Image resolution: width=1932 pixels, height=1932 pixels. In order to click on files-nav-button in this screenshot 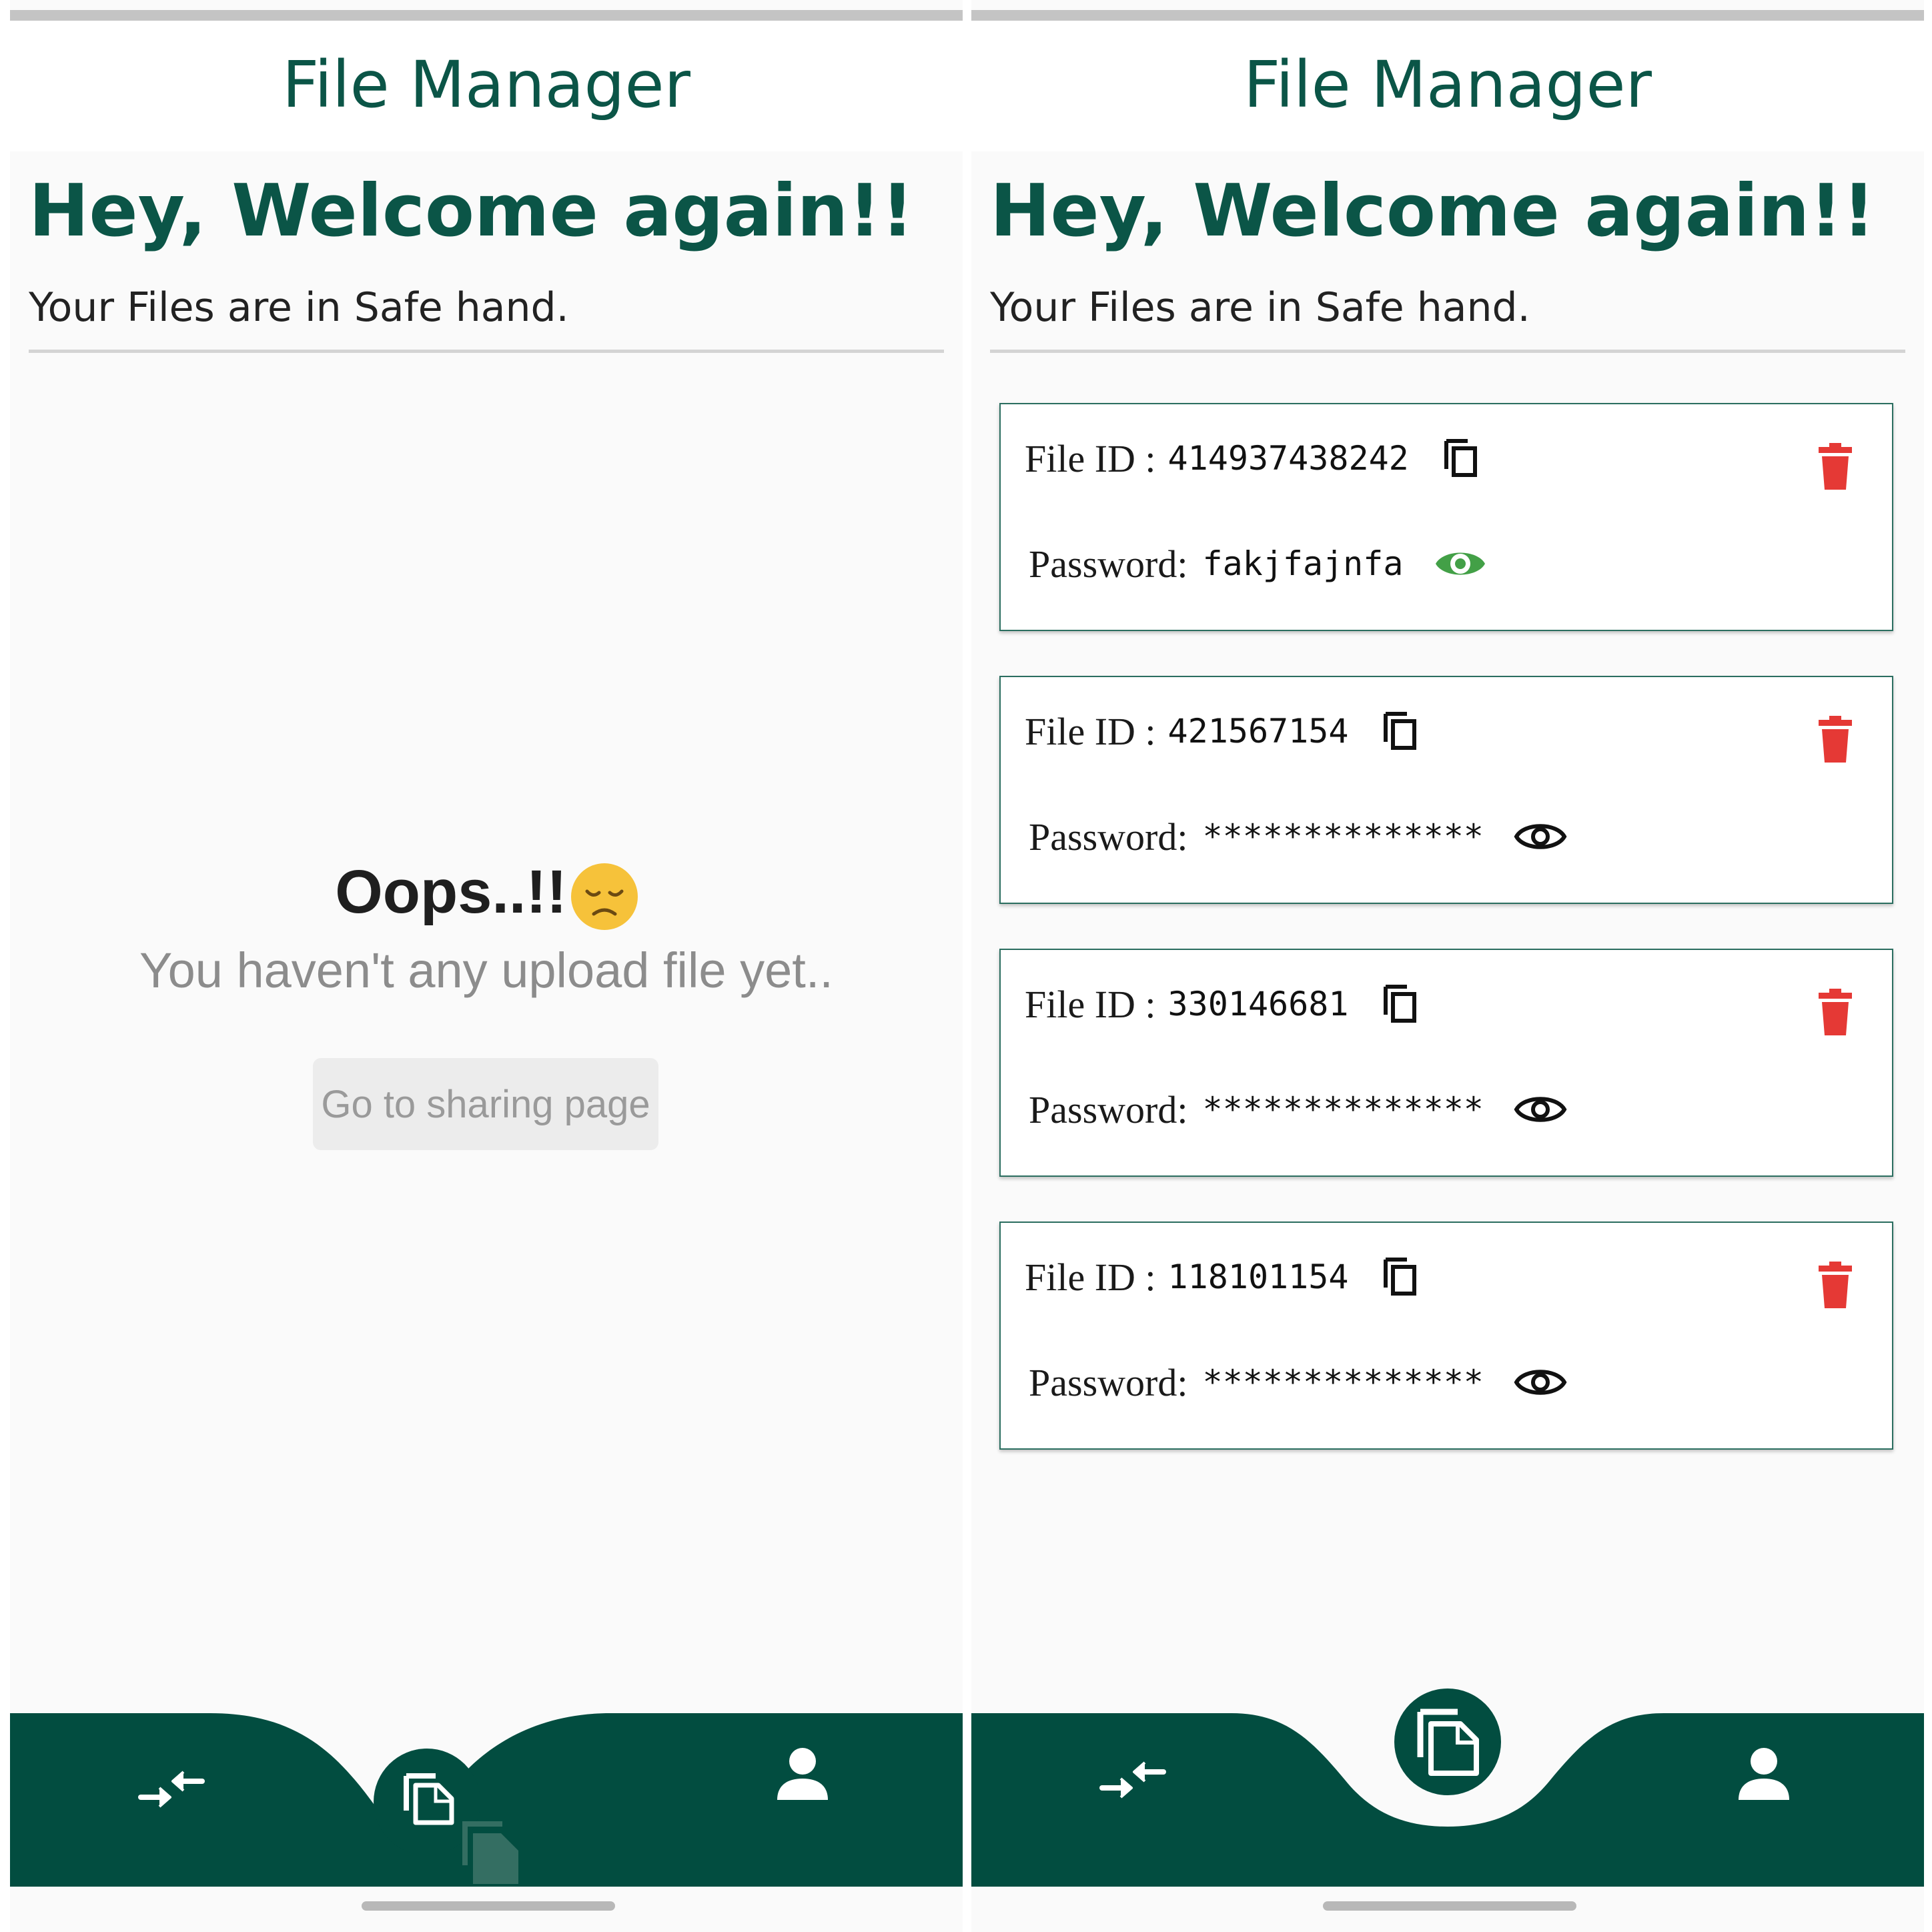, I will do `click(1448, 1742)`.